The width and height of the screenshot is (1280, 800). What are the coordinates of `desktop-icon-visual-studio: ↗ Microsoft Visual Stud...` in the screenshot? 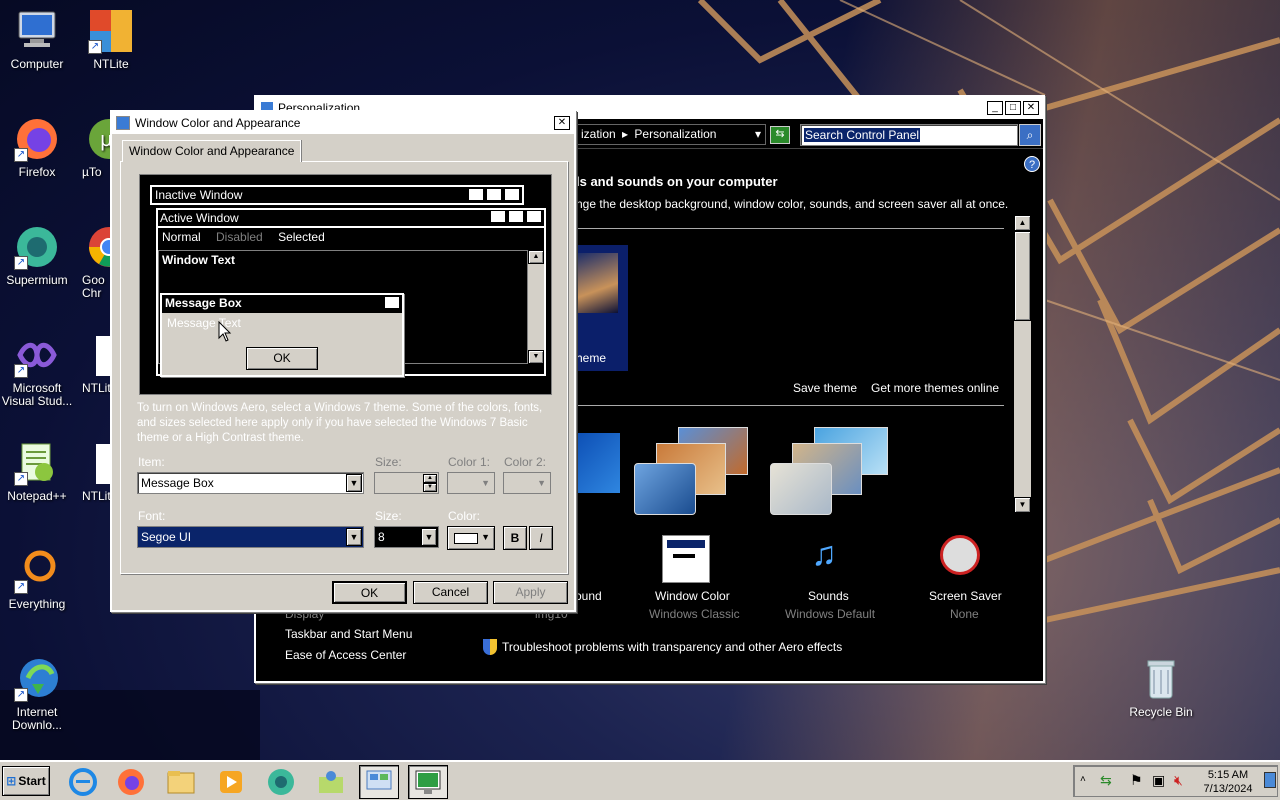 It's located at (38, 370).